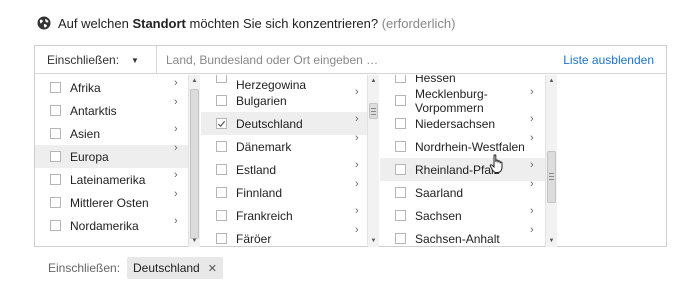 This screenshot has height=290, width=700. Describe the element at coordinates (111, 225) in the screenshot. I see `list-item: Nordamerika ›` at that location.